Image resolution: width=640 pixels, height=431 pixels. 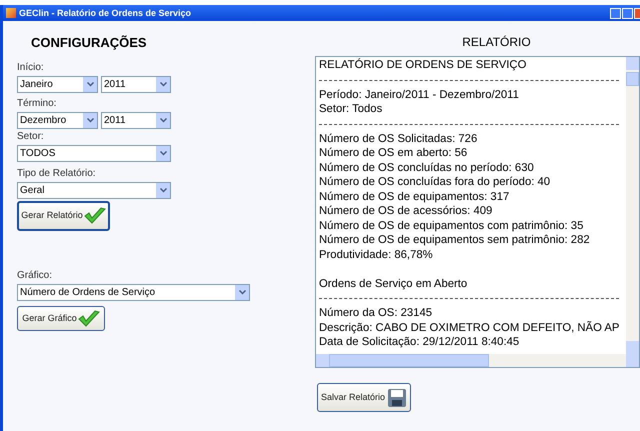 What do you see at coordinates (451, 225) in the screenshot?
I see `report-line: Número de OS de equipamentos com patrimônio: 35` at bounding box center [451, 225].